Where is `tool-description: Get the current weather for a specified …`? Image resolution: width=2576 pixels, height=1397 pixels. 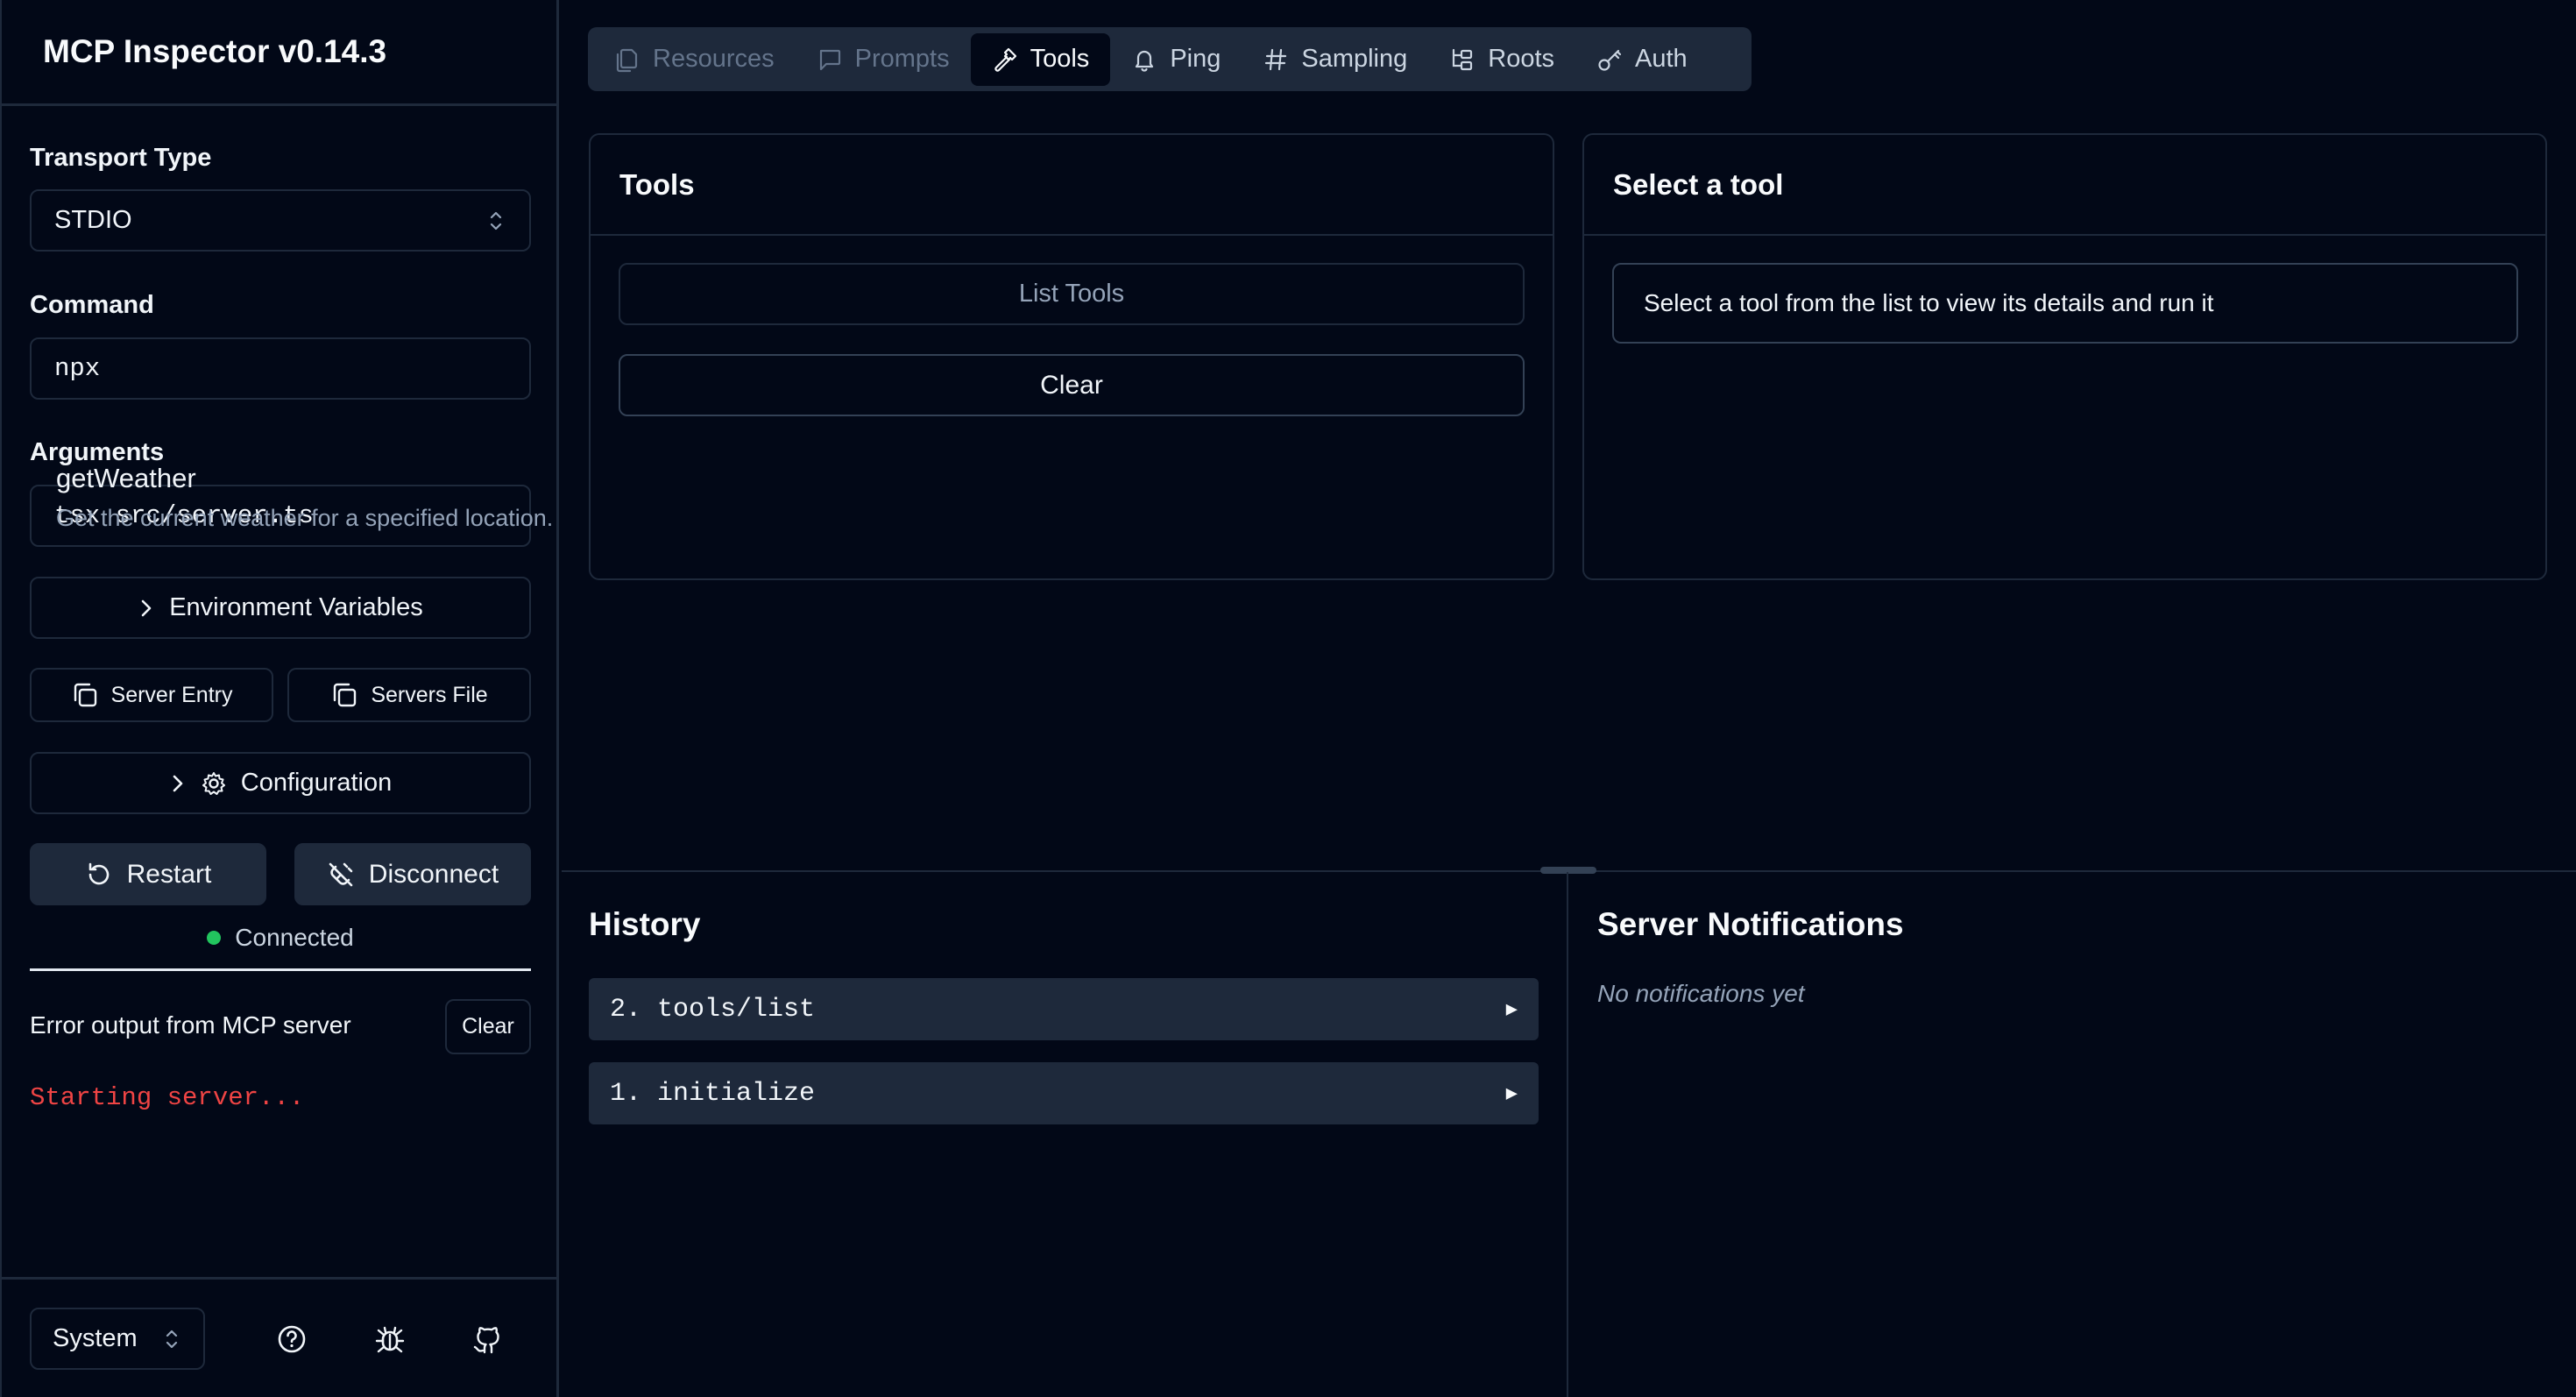 tool-description: Get the current weather for a specified … is located at coordinates (305, 518).